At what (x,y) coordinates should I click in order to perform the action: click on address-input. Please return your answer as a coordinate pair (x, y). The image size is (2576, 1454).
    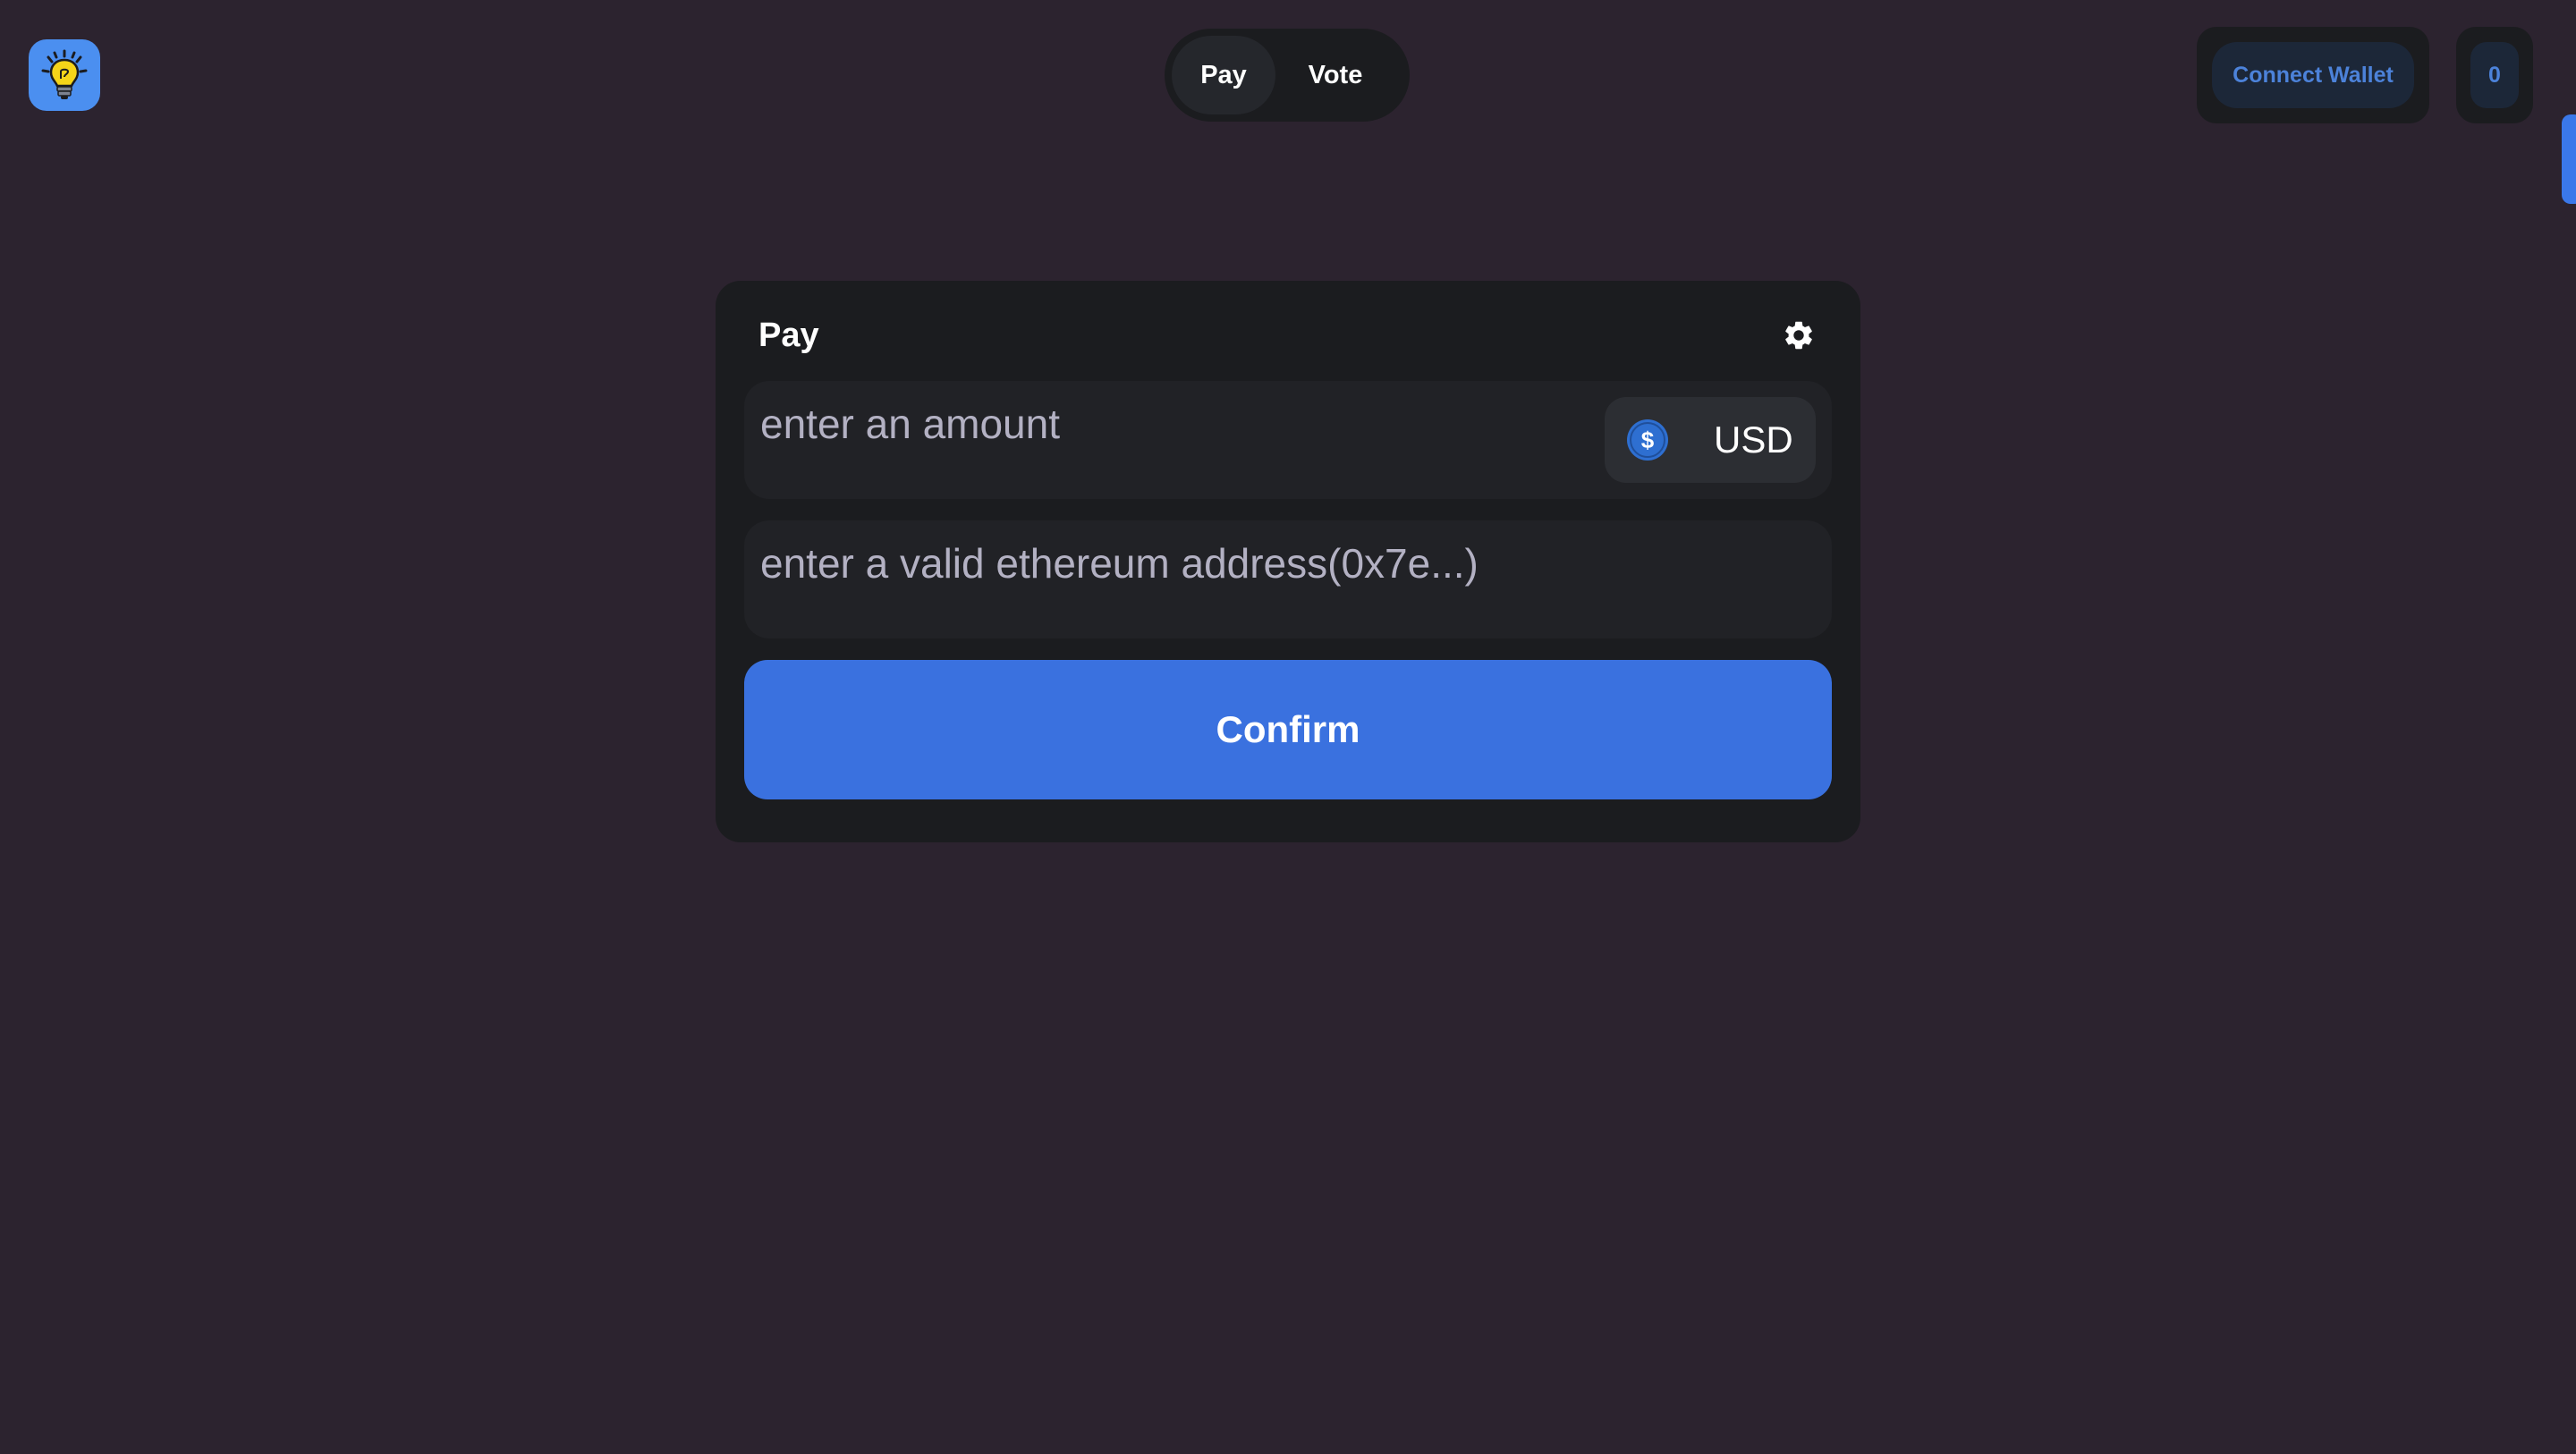
    Looking at the image, I should click on (1279, 563).